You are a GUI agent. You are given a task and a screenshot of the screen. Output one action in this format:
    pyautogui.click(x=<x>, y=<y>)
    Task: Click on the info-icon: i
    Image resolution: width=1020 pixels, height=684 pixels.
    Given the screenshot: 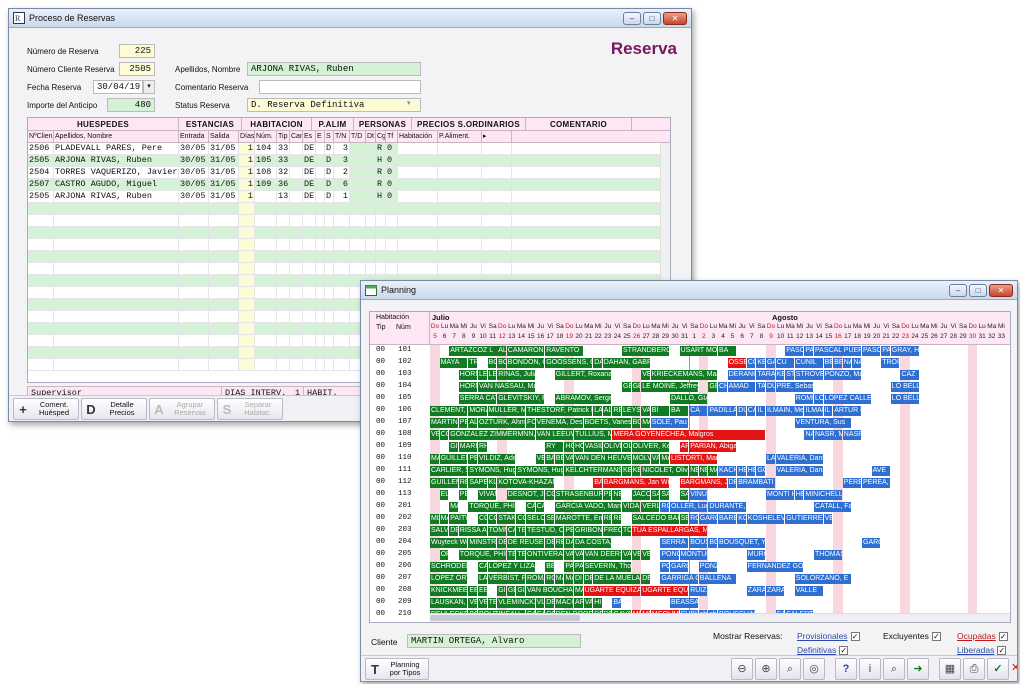 What is the action you would take?
    pyautogui.click(x=870, y=669)
    